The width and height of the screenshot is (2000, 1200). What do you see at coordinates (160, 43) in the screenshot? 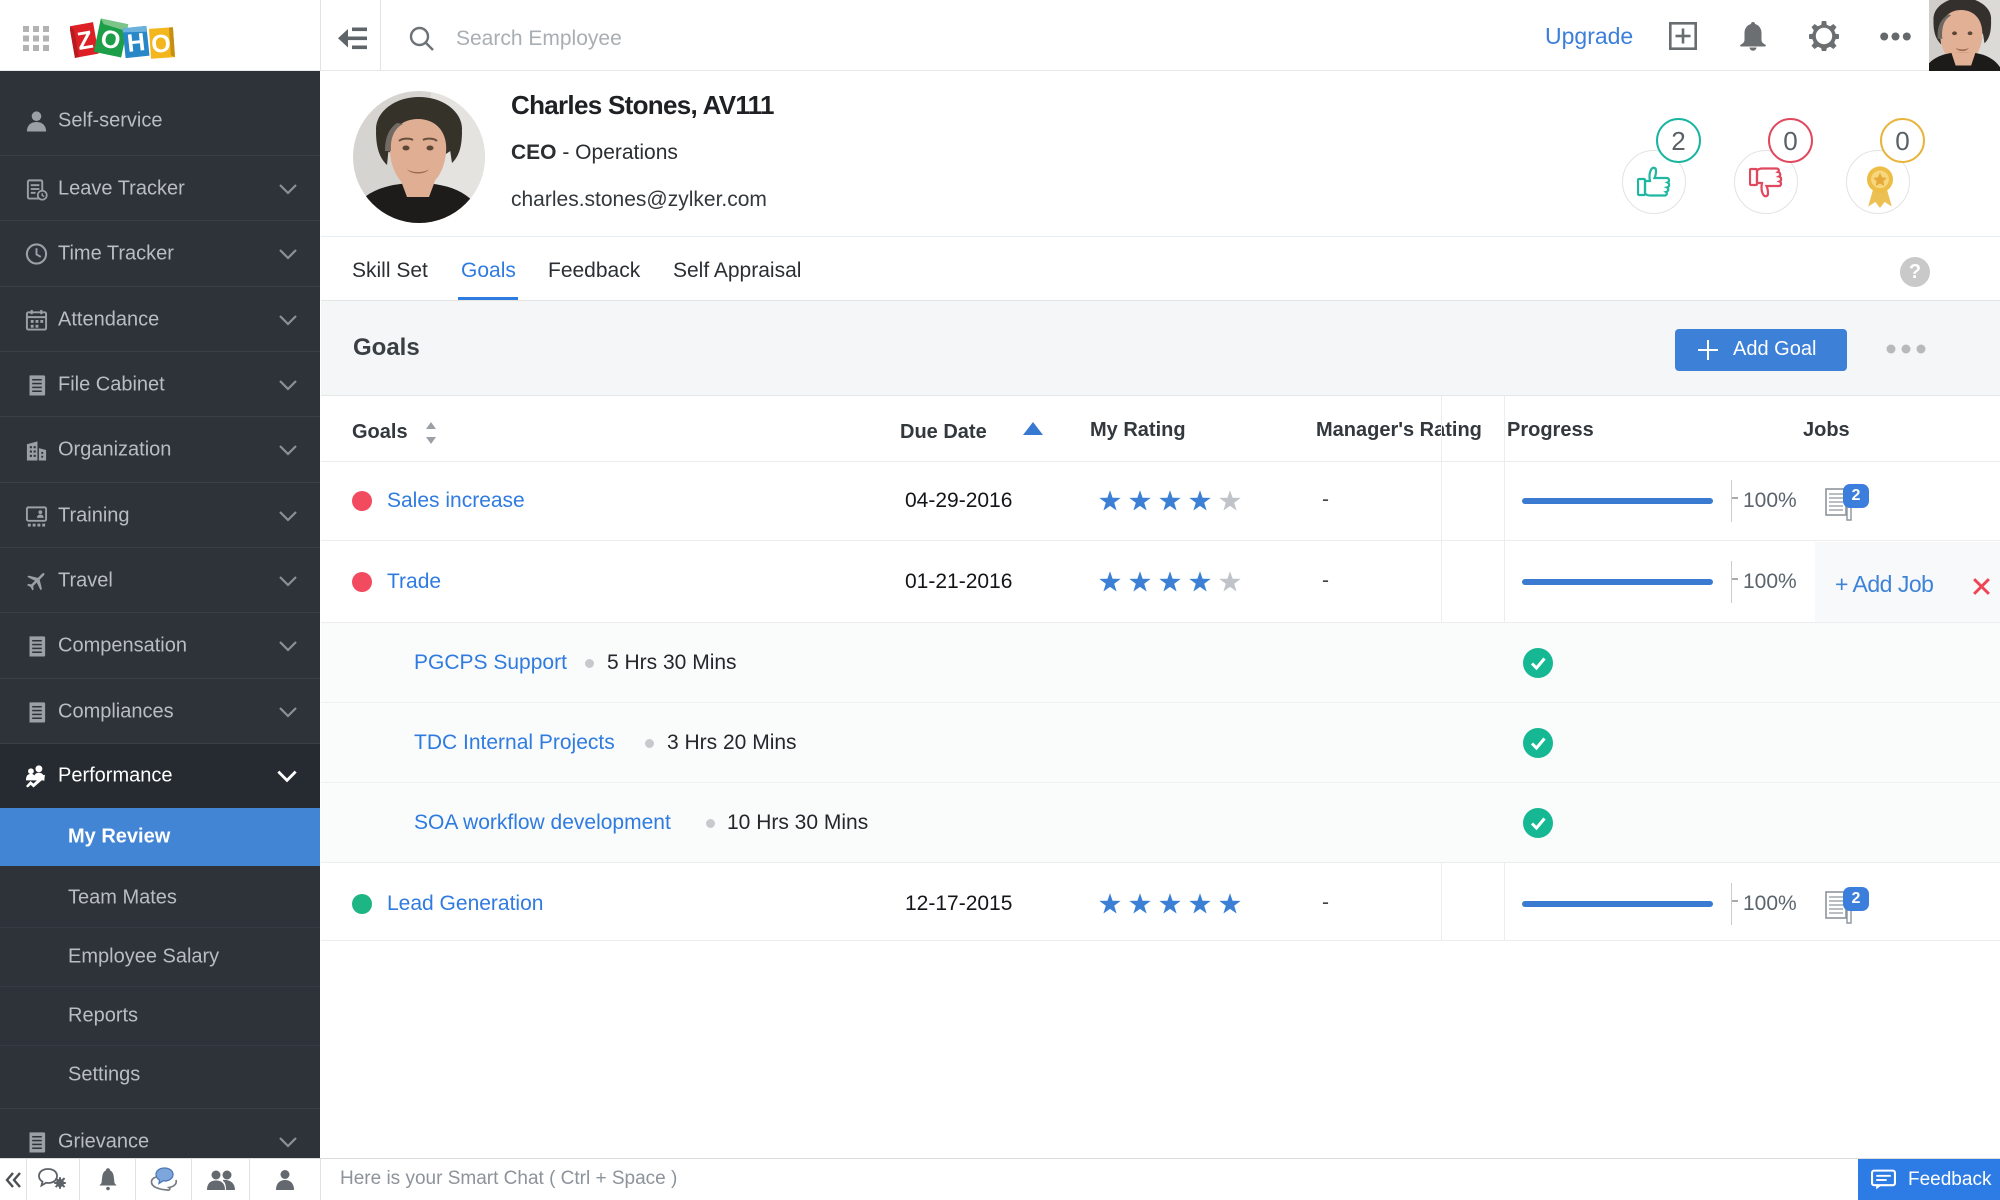
I see `svg-text: O` at bounding box center [160, 43].